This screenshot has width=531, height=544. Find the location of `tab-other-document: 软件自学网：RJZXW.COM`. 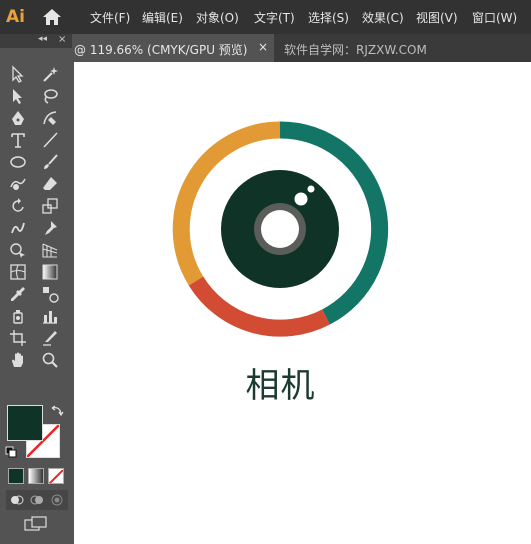

tab-other-document: 软件自学网：RJZXW.COM is located at coordinates (355, 49).